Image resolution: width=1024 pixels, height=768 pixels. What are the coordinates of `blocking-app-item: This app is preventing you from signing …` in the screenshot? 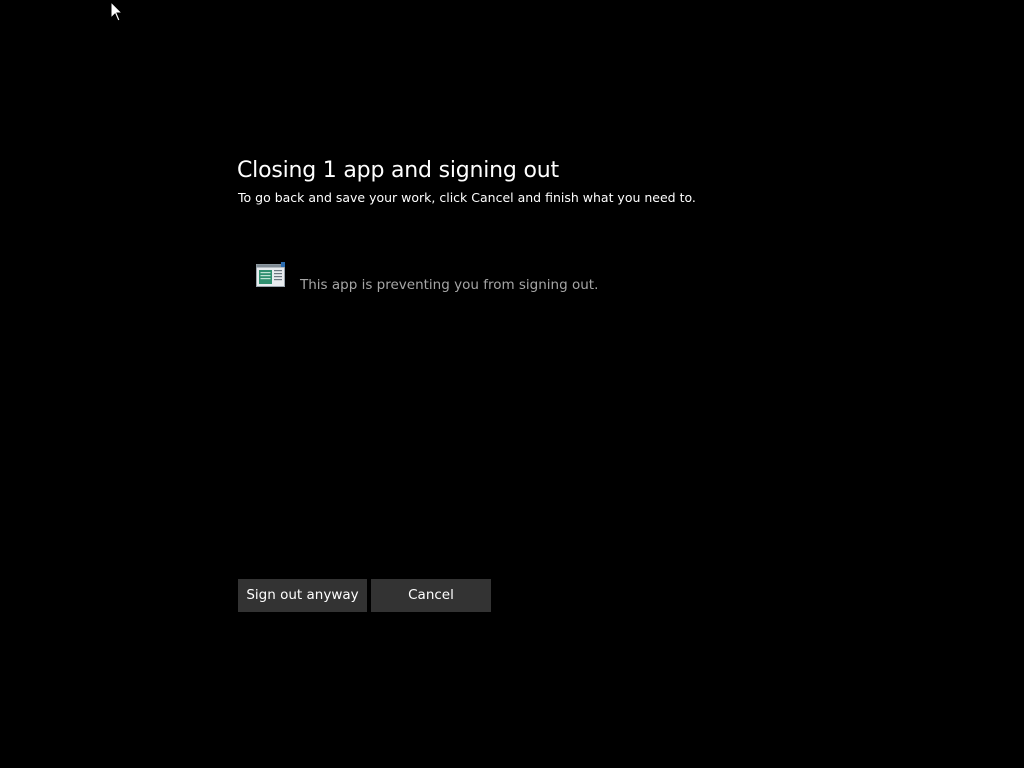 It's located at (506, 282).